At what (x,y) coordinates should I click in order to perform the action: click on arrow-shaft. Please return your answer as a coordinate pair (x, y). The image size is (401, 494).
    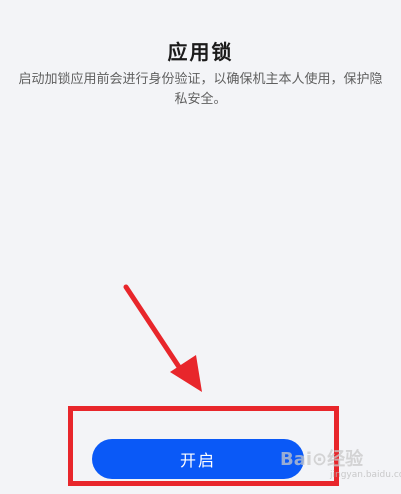
    Looking at the image, I should click on (155, 331).